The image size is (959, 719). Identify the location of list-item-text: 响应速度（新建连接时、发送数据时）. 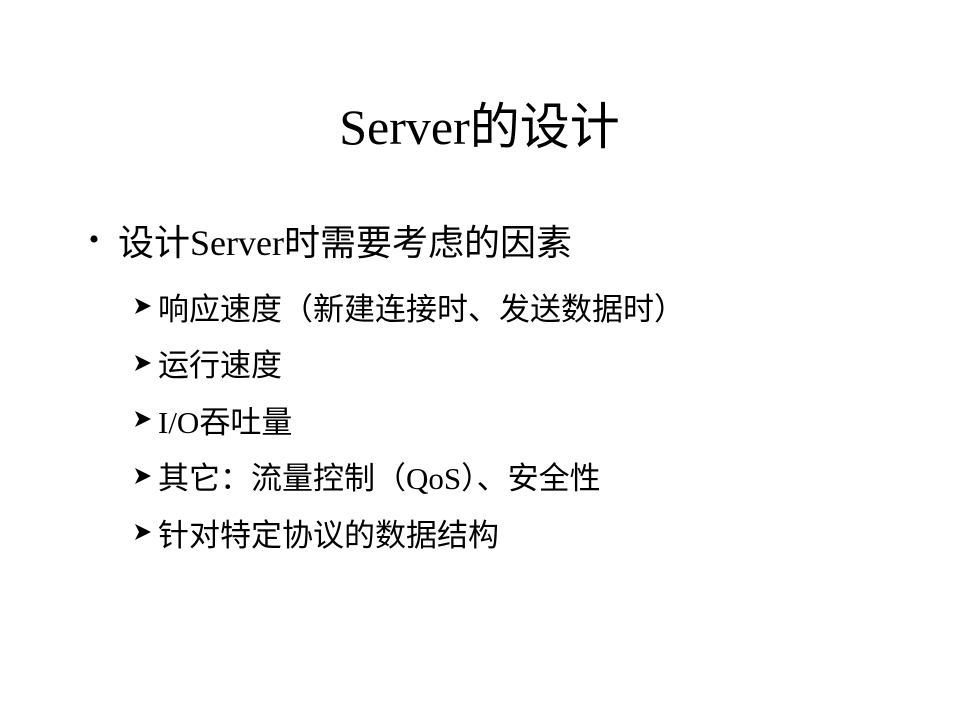
(421, 309).